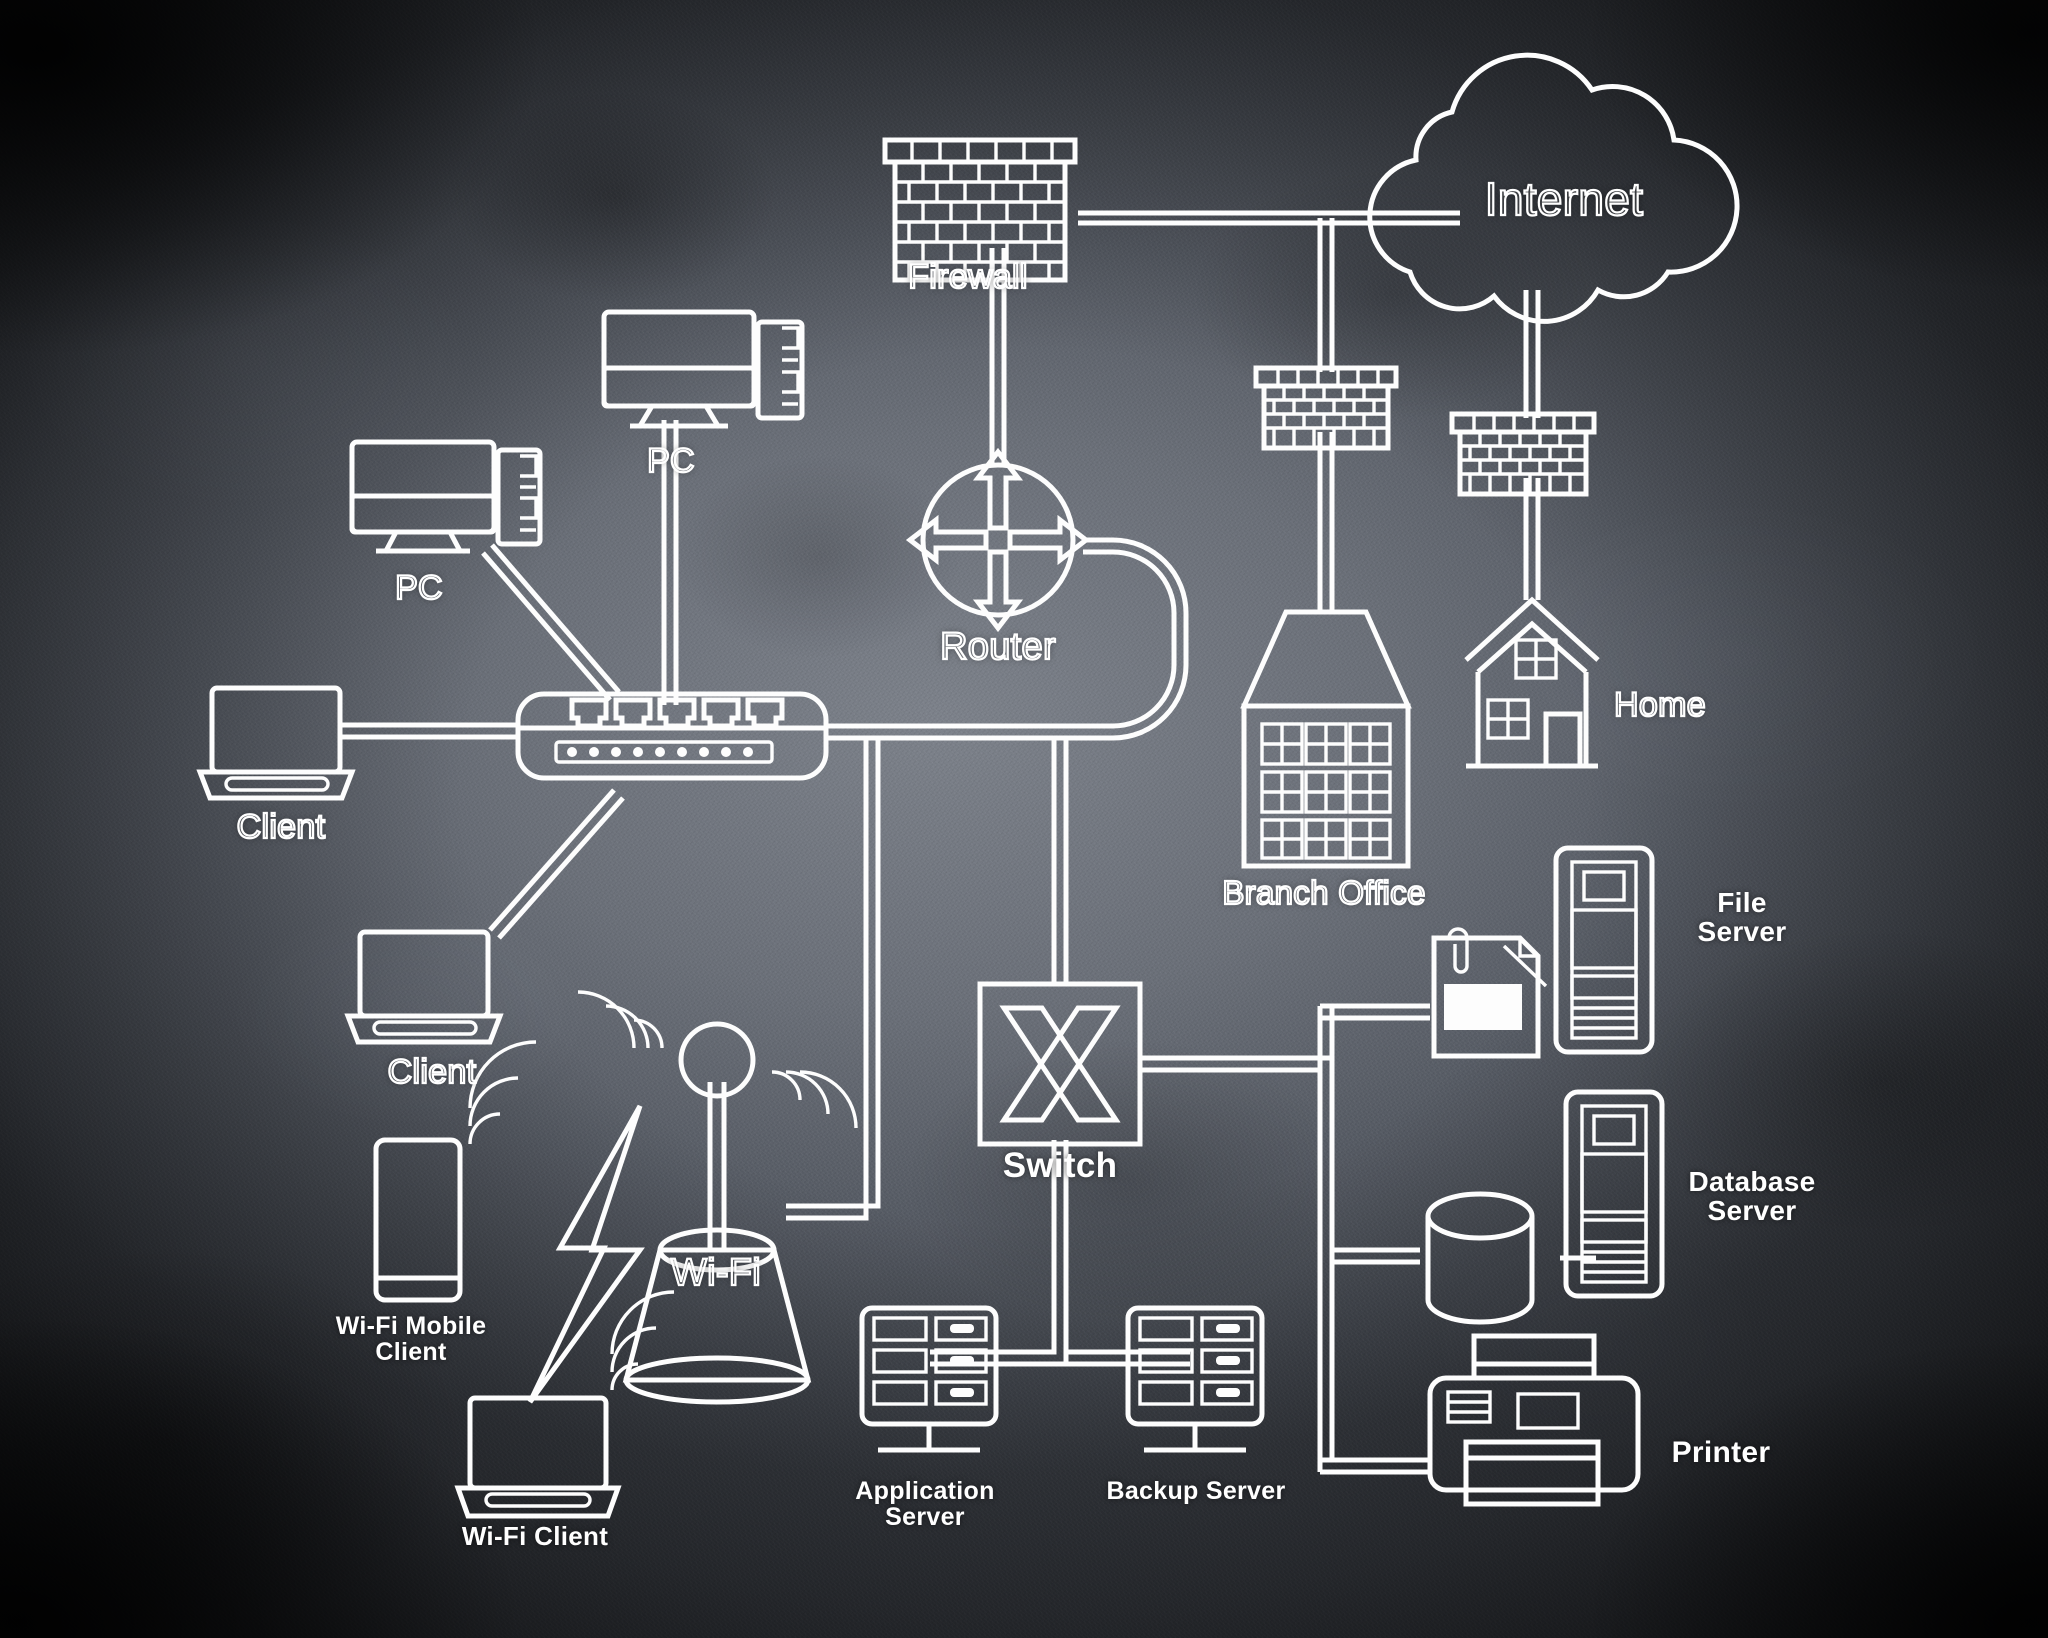  What do you see at coordinates (1376, 1256) in the screenshot?
I see `link-riser-database` at bounding box center [1376, 1256].